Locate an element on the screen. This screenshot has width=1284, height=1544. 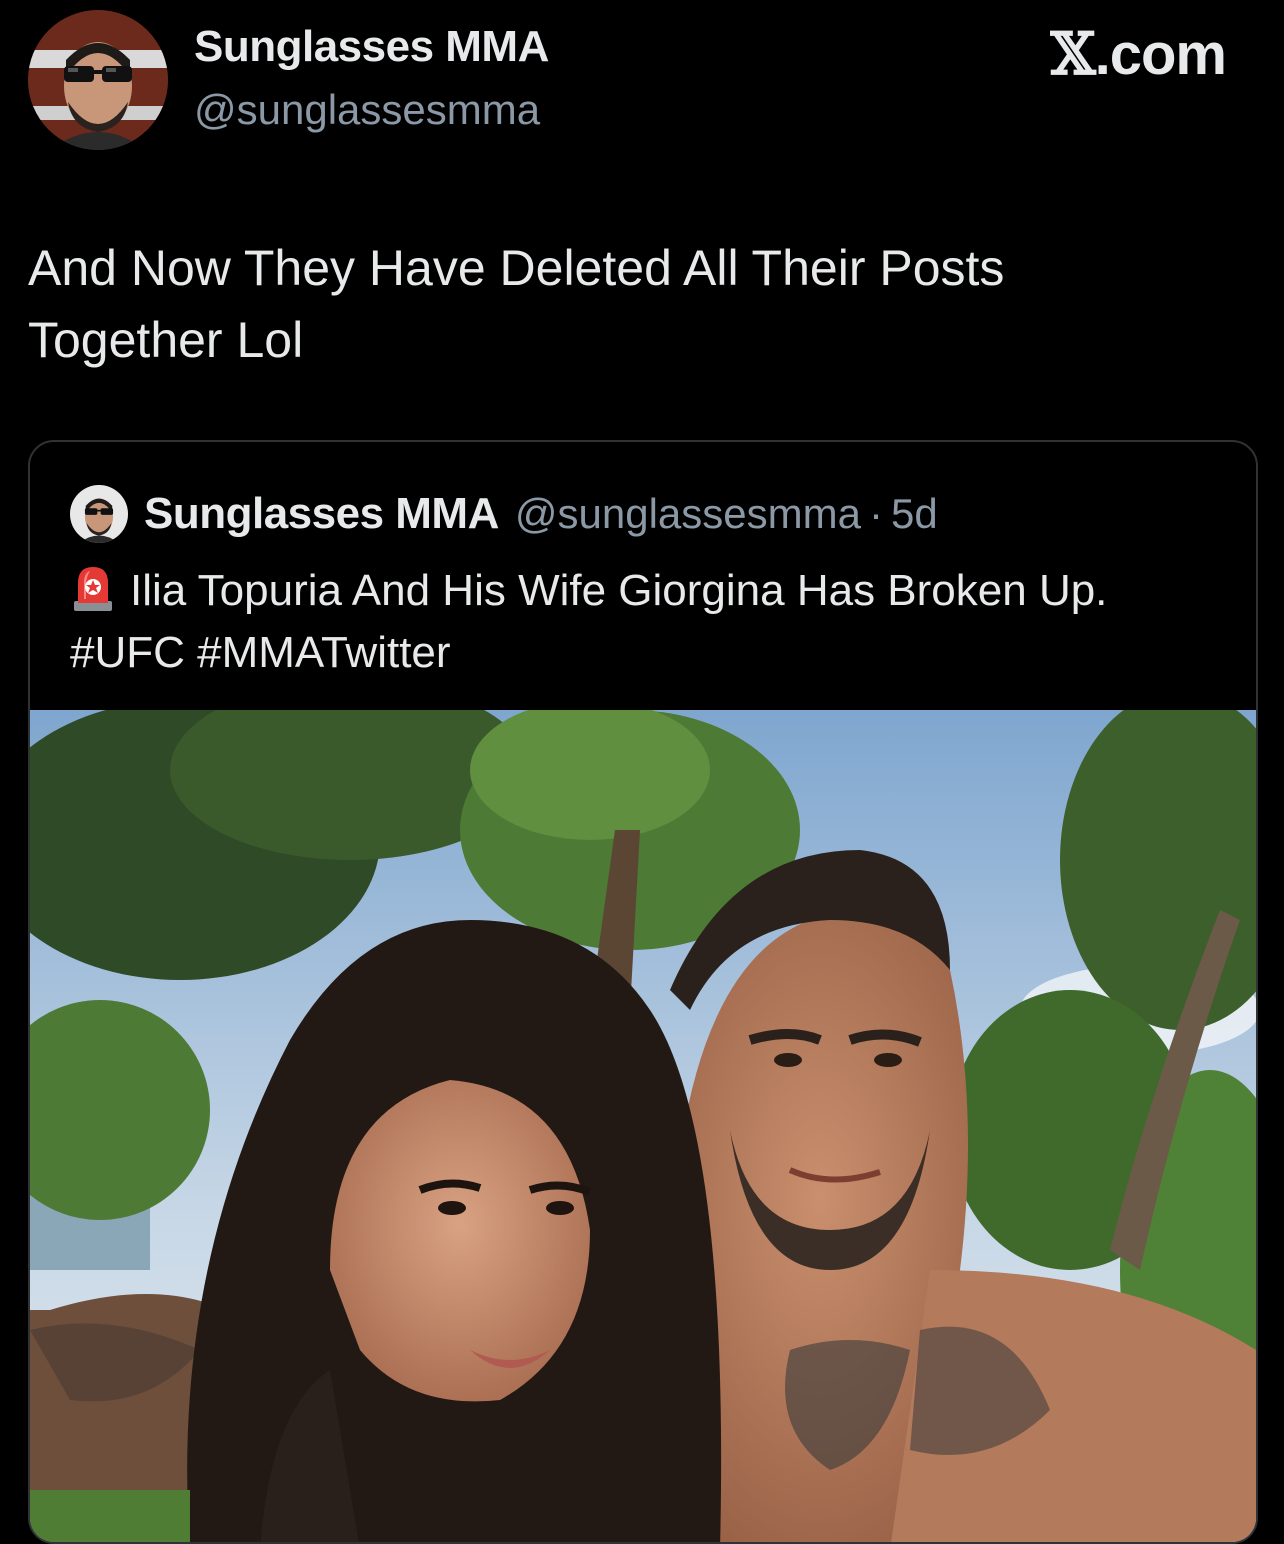
author-display-name: Sunglasses MMA is located at coordinates (371, 47).